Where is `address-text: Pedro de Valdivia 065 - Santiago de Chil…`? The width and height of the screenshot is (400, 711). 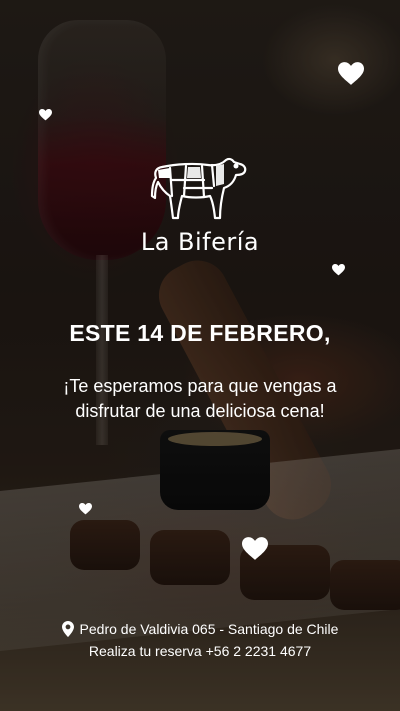 address-text: Pedro de Valdivia 065 - Santiago de Chil… is located at coordinates (209, 629).